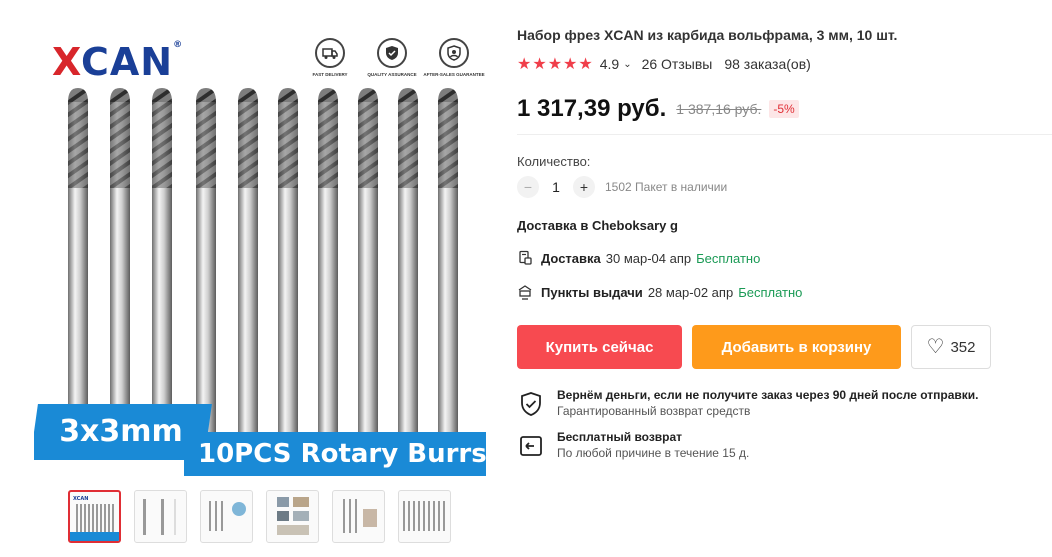 The width and height of the screenshot is (1052, 557). Describe the element at coordinates (335, 454) in the screenshot. I see `caption-banner: 10PCS Rotary Burrs` at that location.